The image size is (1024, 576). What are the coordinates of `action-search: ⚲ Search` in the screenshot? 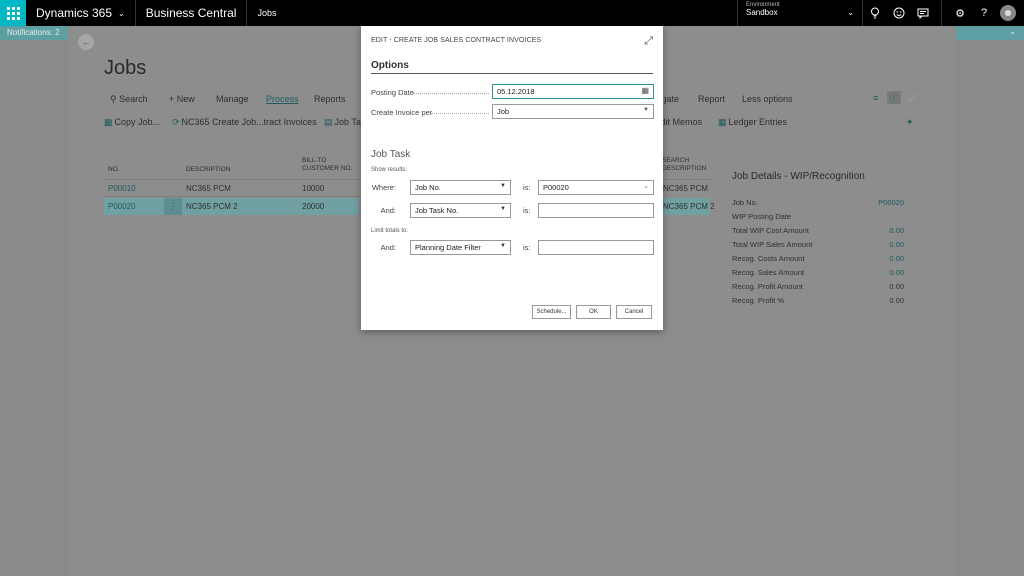 It's located at (129, 99).